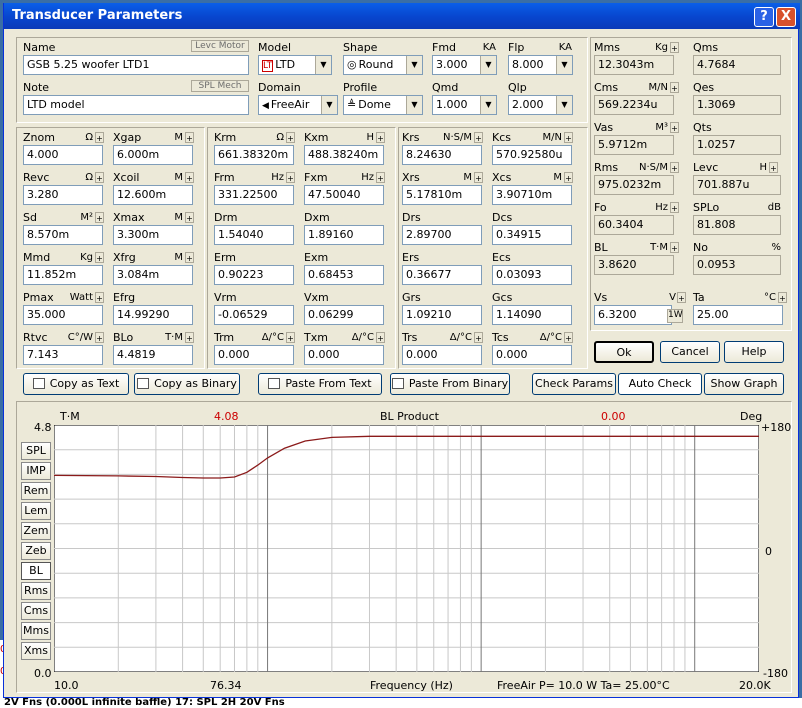 This screenshot has width=802, height=708. What do you see at coordinates (36, 571) in the screenshot?
I see `graph-tab-bl: BL` at bounding box center [36, 571].